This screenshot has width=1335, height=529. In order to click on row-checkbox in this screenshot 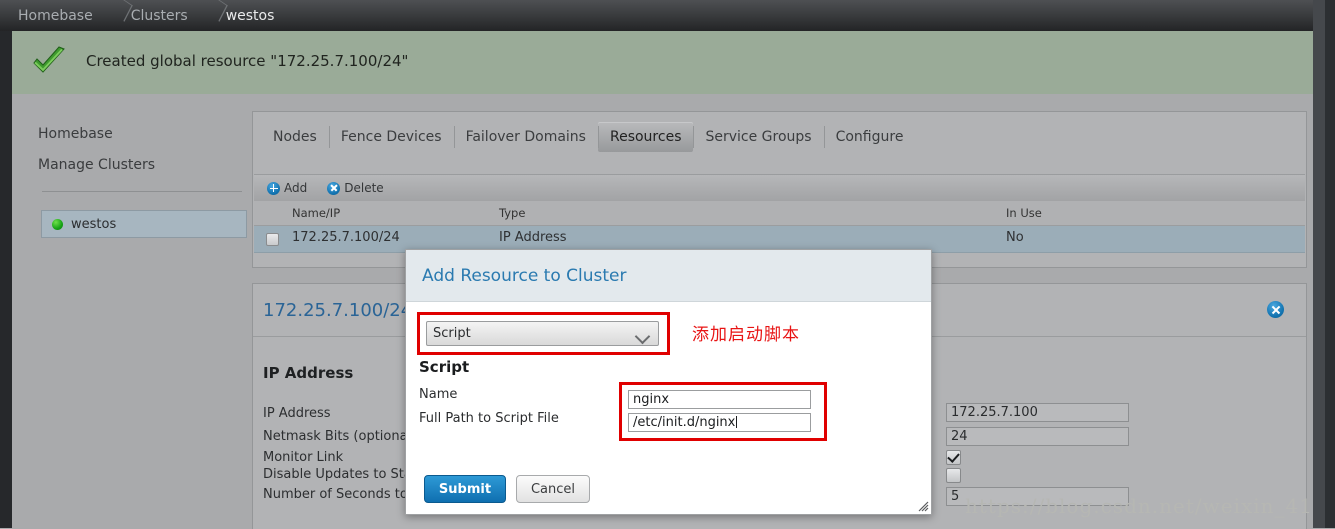, I will do `click(272, 239)`.